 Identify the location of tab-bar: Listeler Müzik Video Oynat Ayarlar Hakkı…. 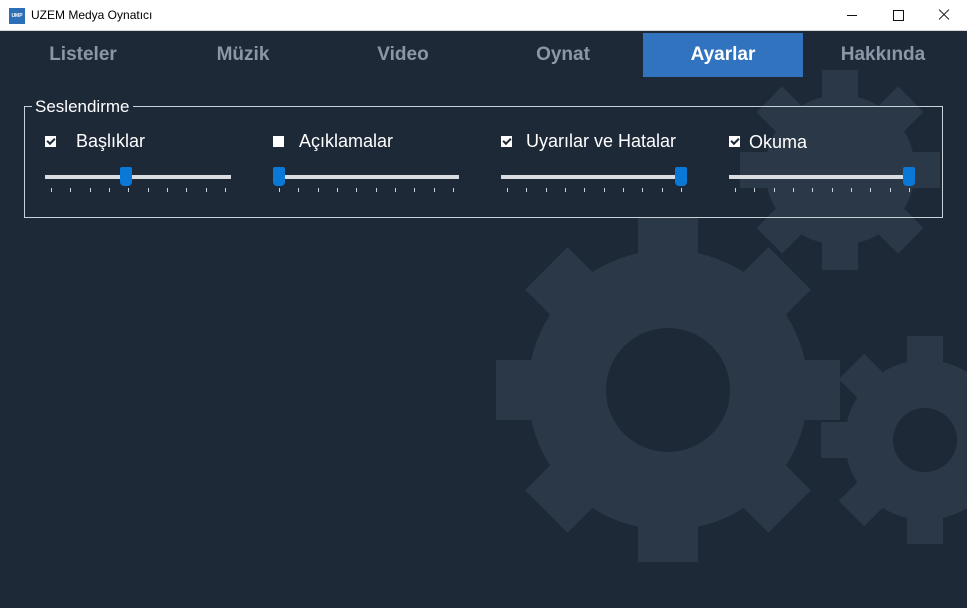
(483, 55).